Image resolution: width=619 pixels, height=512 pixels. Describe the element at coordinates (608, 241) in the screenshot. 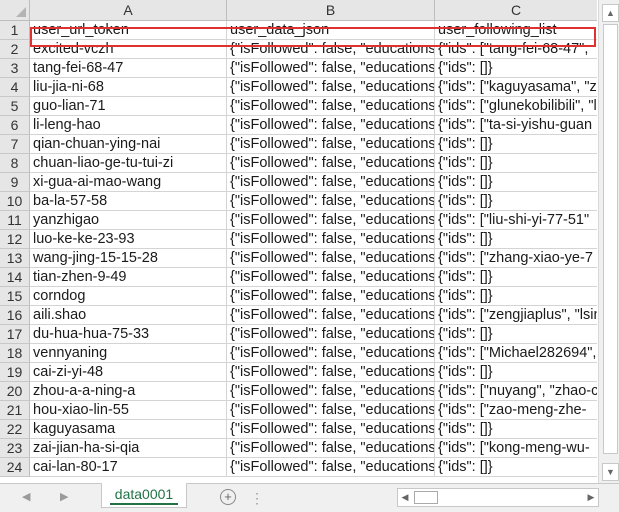

I see `vertical-scrollbar: ▲ ▼` at that location.